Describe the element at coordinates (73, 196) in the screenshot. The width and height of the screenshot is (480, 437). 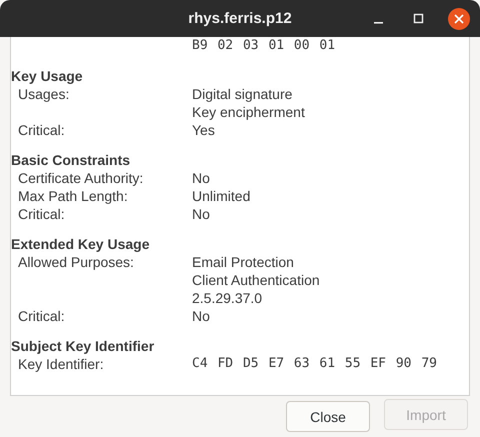
I see `field-label: Max Path Length:` at that location.